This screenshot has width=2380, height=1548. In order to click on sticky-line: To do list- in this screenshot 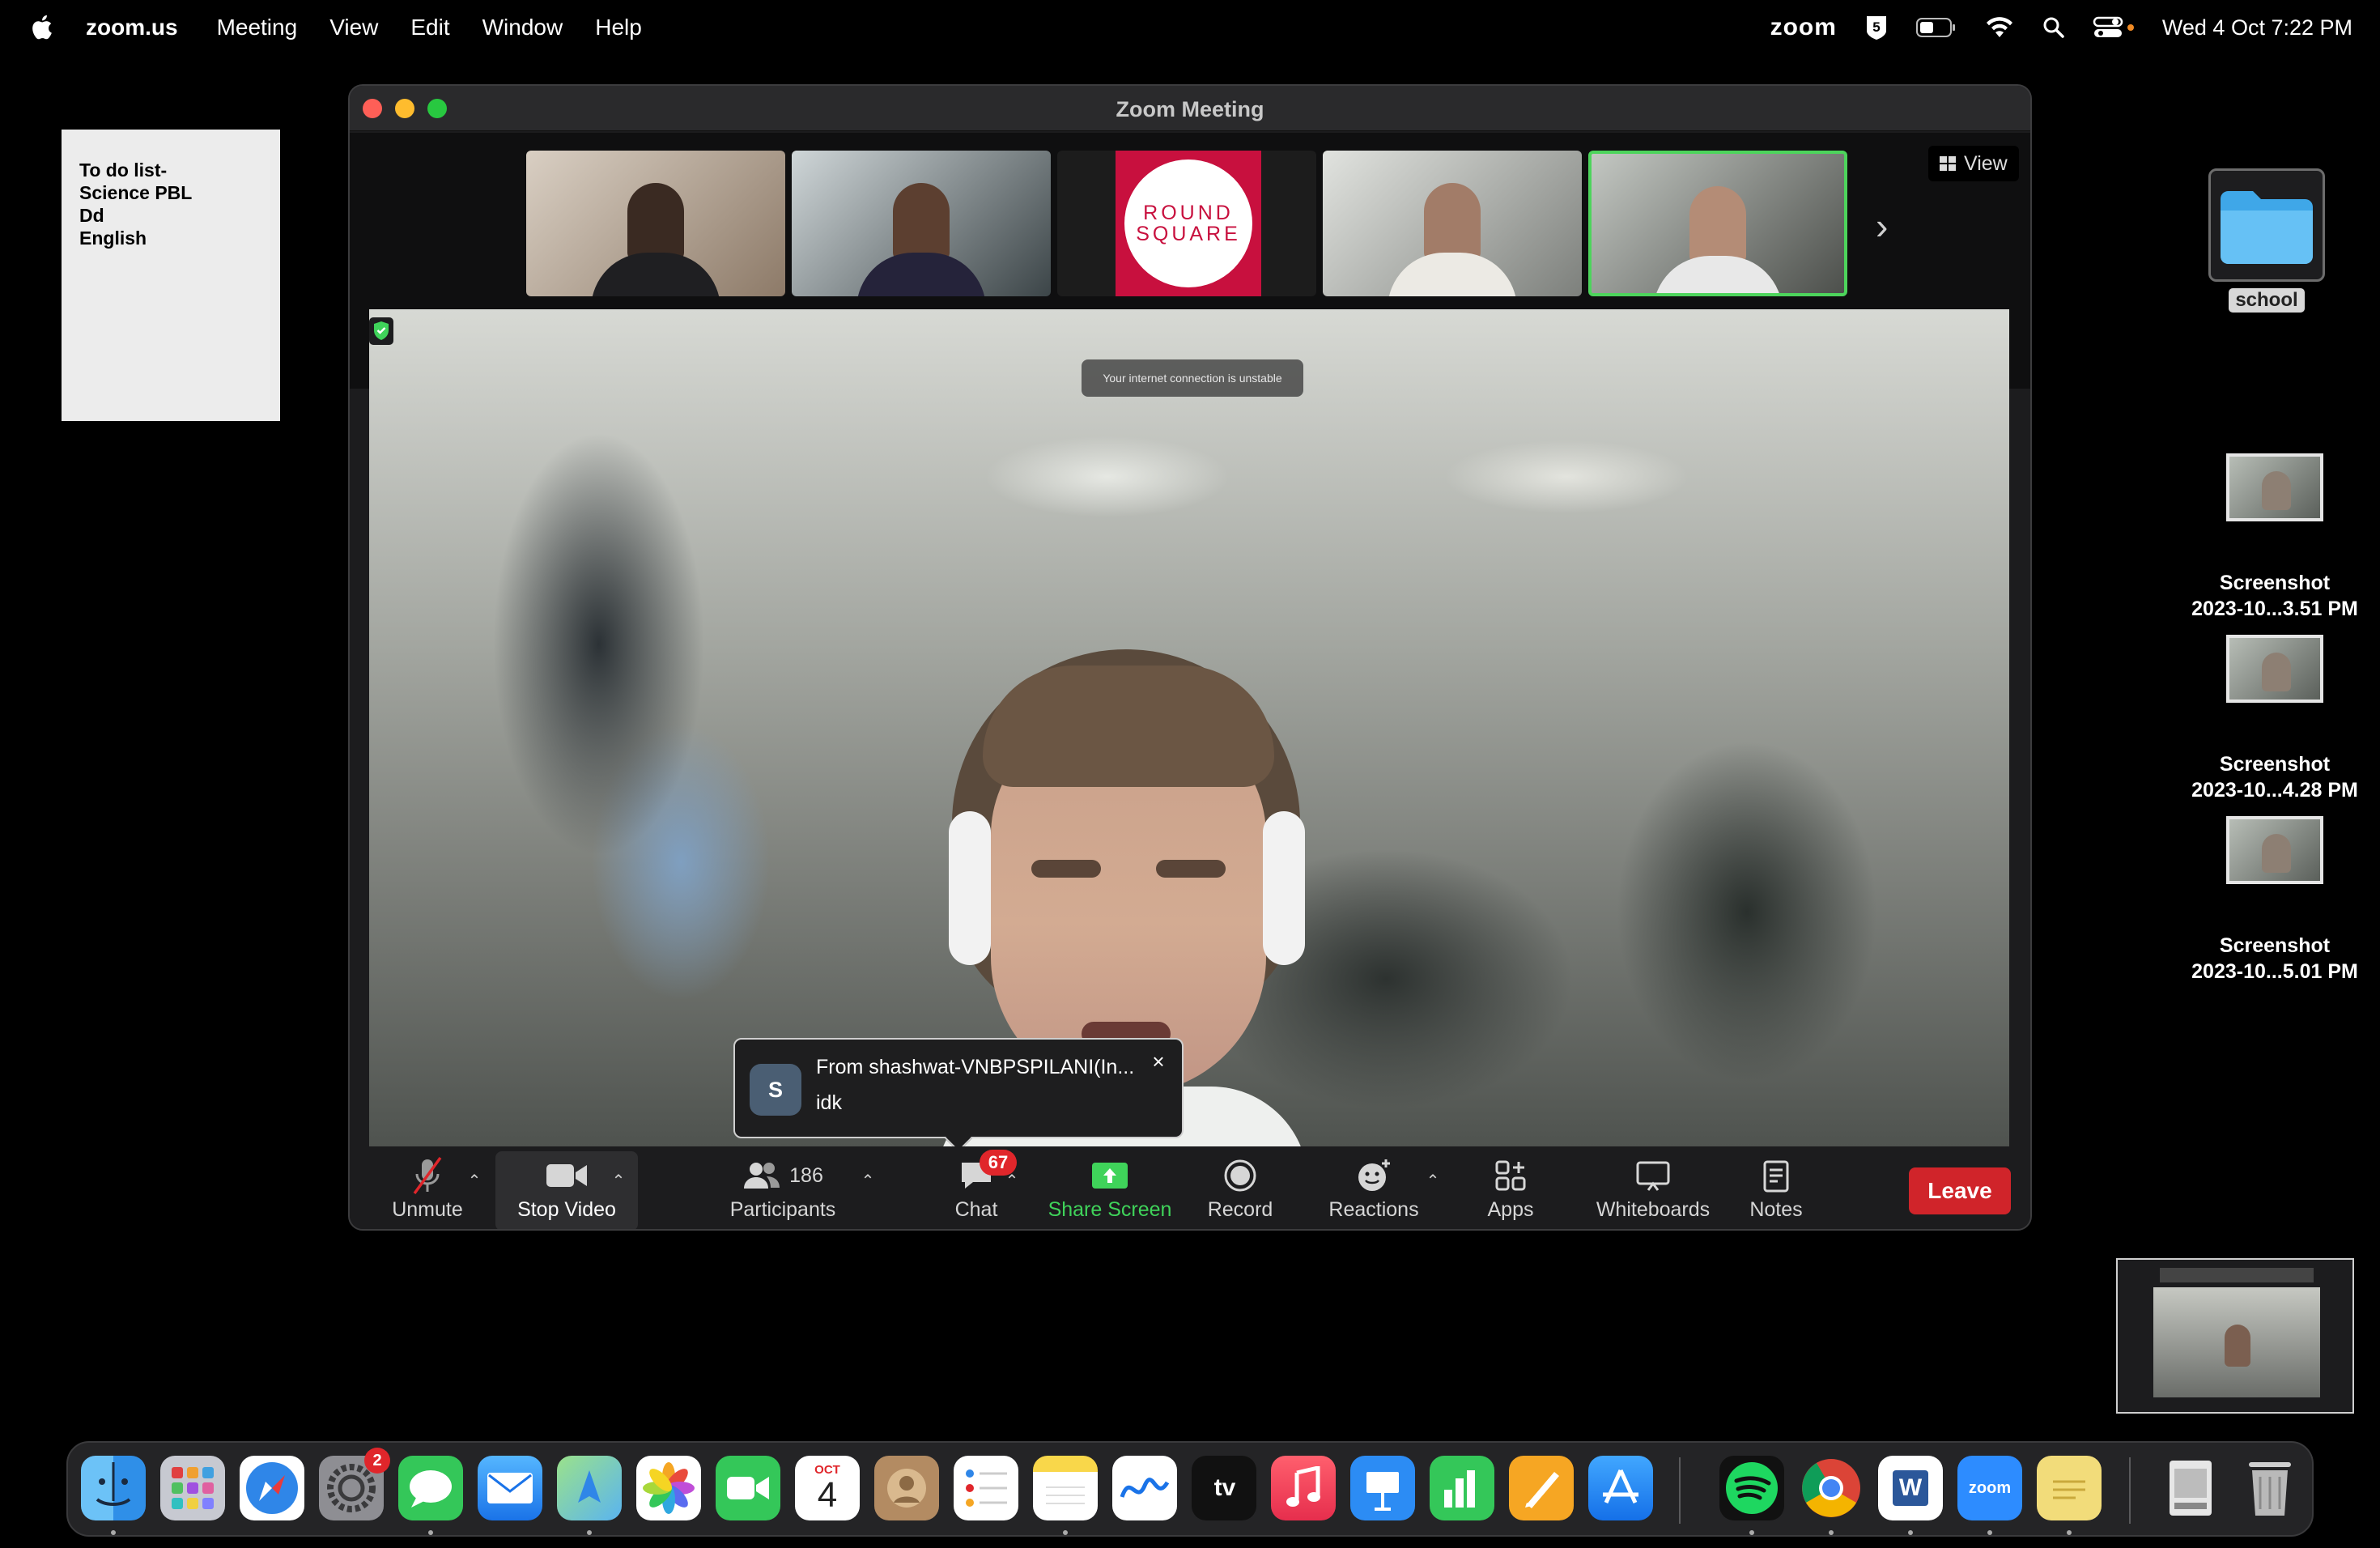, I will do `click(123, 170)`.